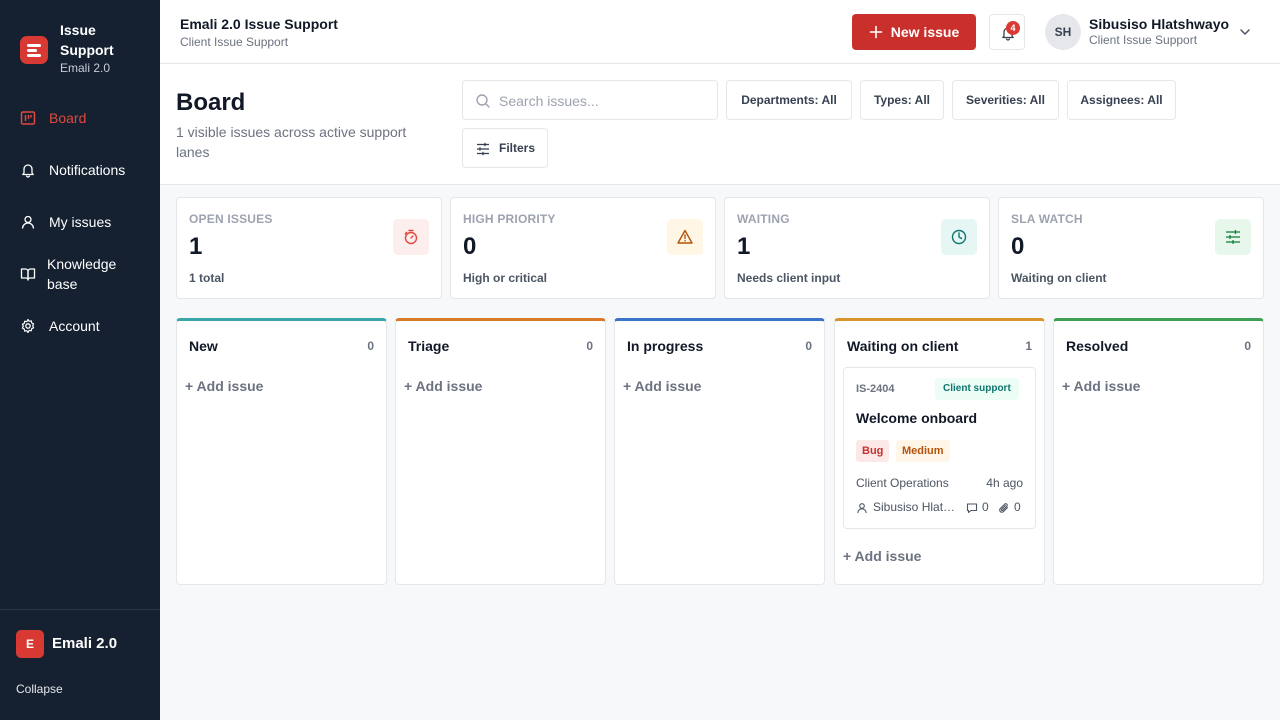  I want to click on sidebar-item-label: Account, so click(74, 326).